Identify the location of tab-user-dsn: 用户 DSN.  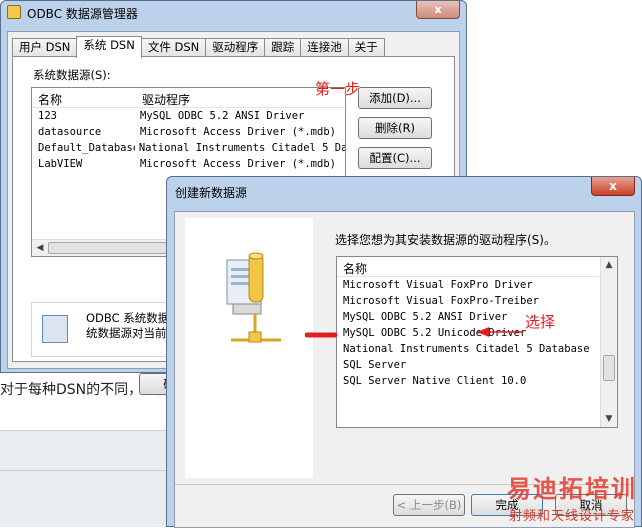
(45, 47).